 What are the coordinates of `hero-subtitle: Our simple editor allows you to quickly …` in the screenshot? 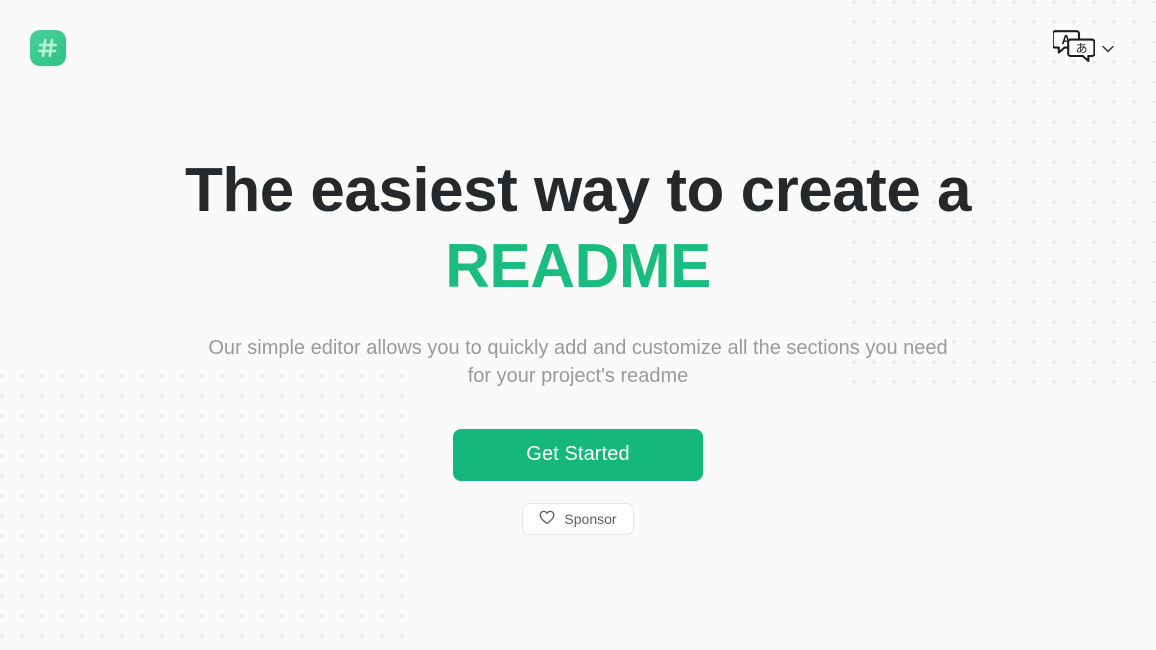 It's located at (578, 362).